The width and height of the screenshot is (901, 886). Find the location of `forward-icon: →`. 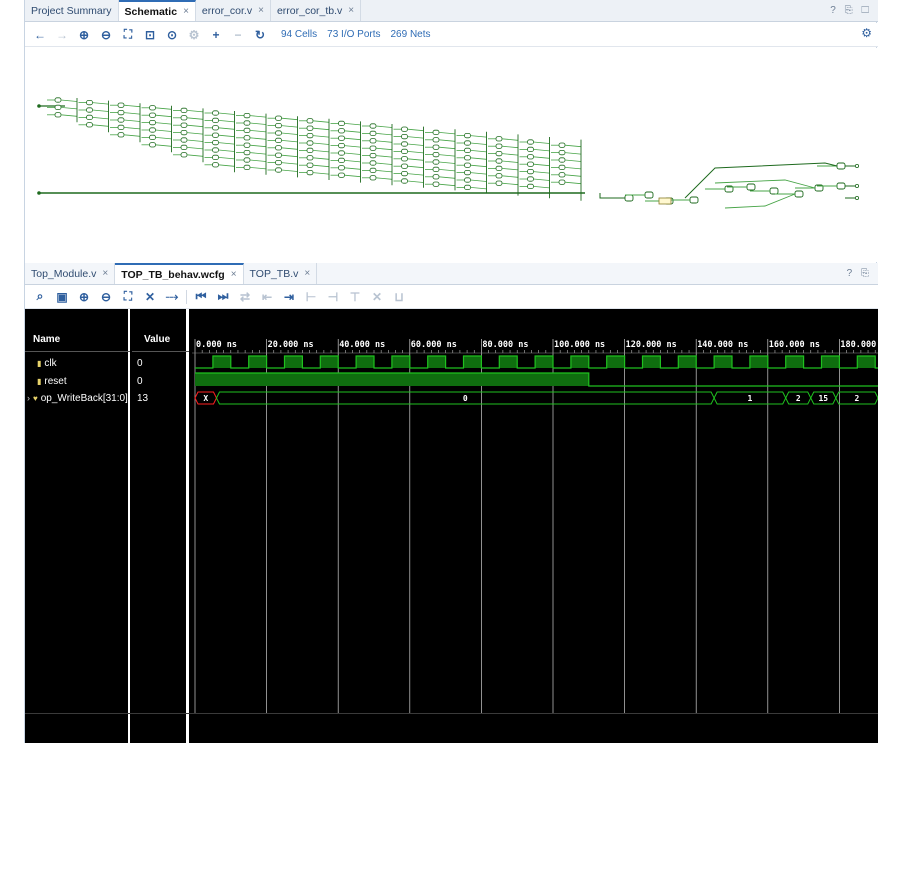

forward-icon: → is located at coordinates (62, 35).